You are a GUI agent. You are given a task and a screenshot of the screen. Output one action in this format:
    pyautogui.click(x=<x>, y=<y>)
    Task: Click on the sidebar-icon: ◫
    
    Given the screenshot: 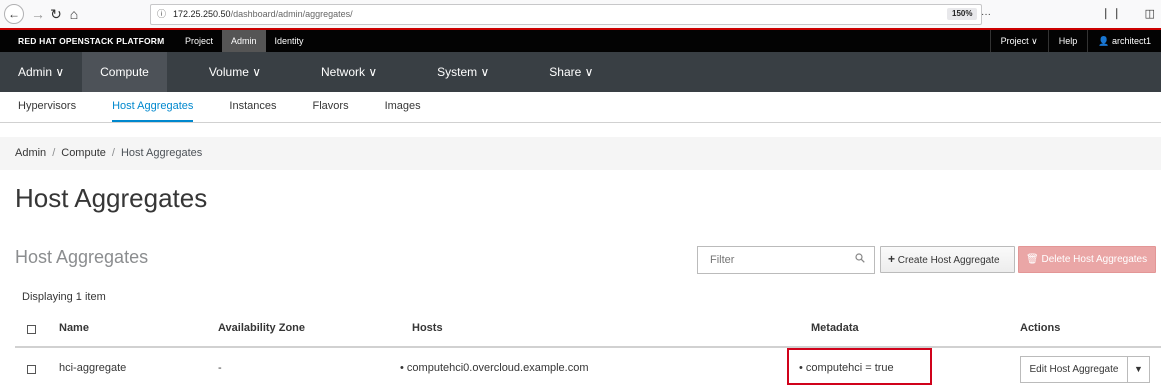 What is the action you would take?
    pyautogui.click(x=1150, y=14)
    